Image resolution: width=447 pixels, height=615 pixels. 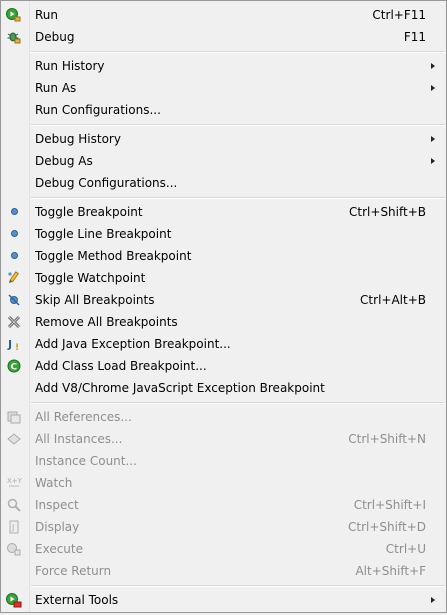 What do you see at coordinates (223, 161) in the screenshot?
I see `menu-item-debug-as: Debug As` at bounding box center [223, 161].